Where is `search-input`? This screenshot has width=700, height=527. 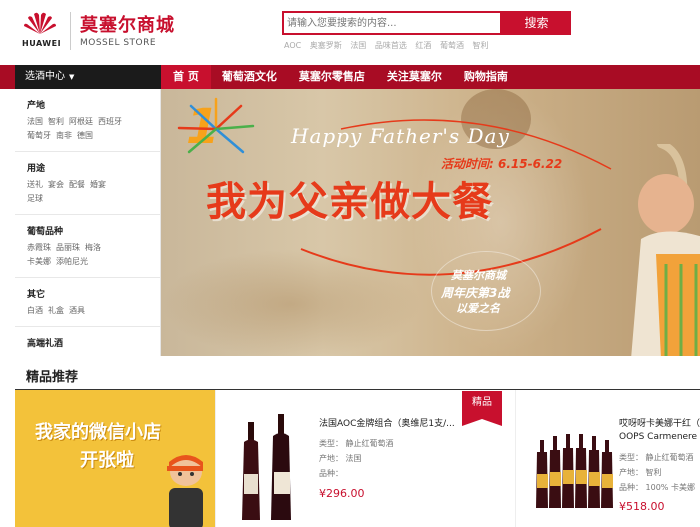 search-input is located at coordinates (392, 23).